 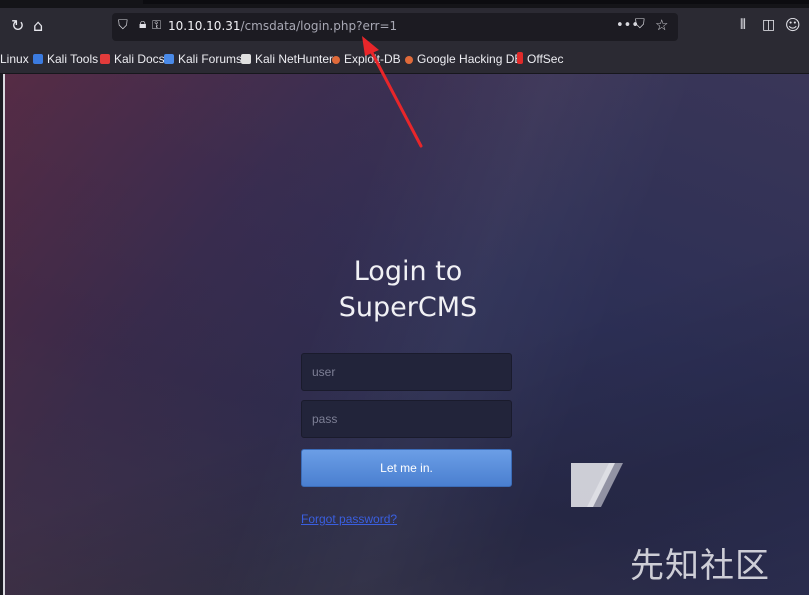 I want to click on password-input, so click(x=406, y=419).